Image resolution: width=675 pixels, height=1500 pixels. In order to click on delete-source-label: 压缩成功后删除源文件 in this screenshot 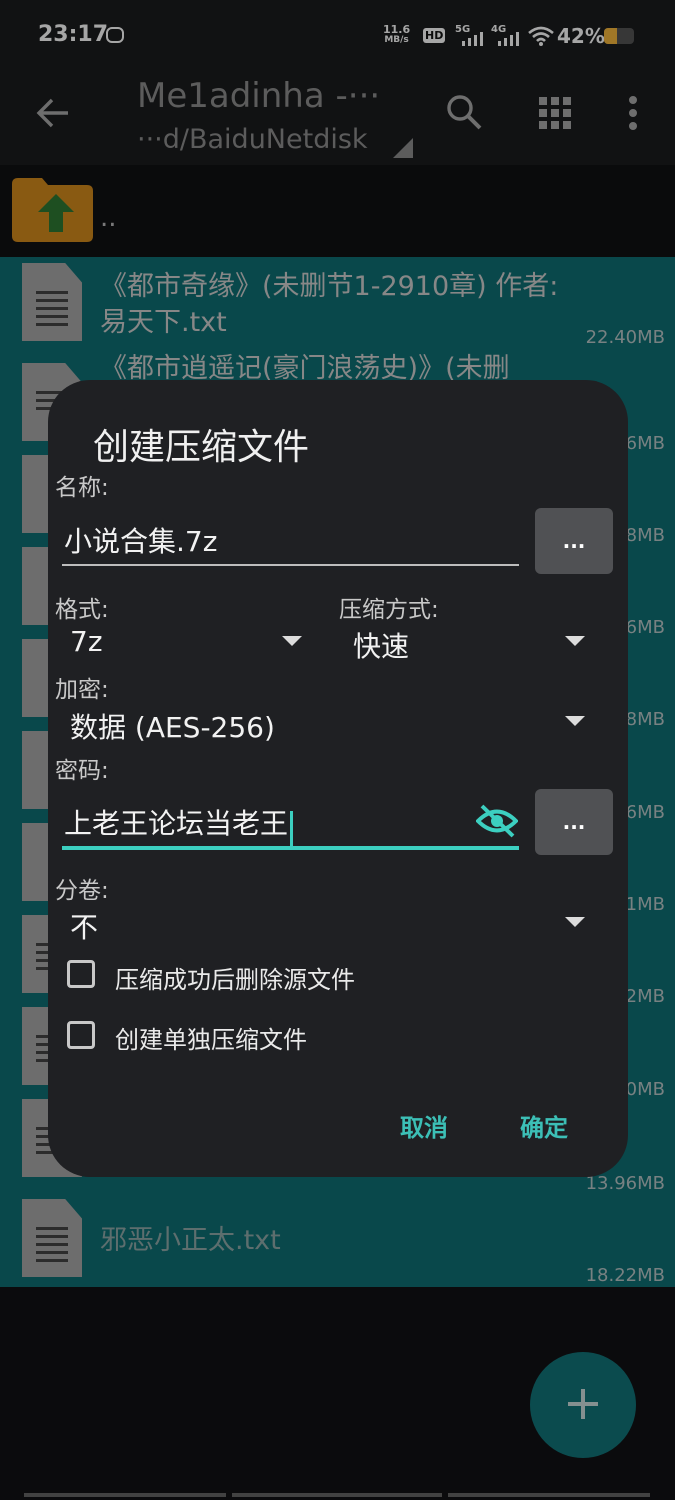, I will do `click(235, 977)`.